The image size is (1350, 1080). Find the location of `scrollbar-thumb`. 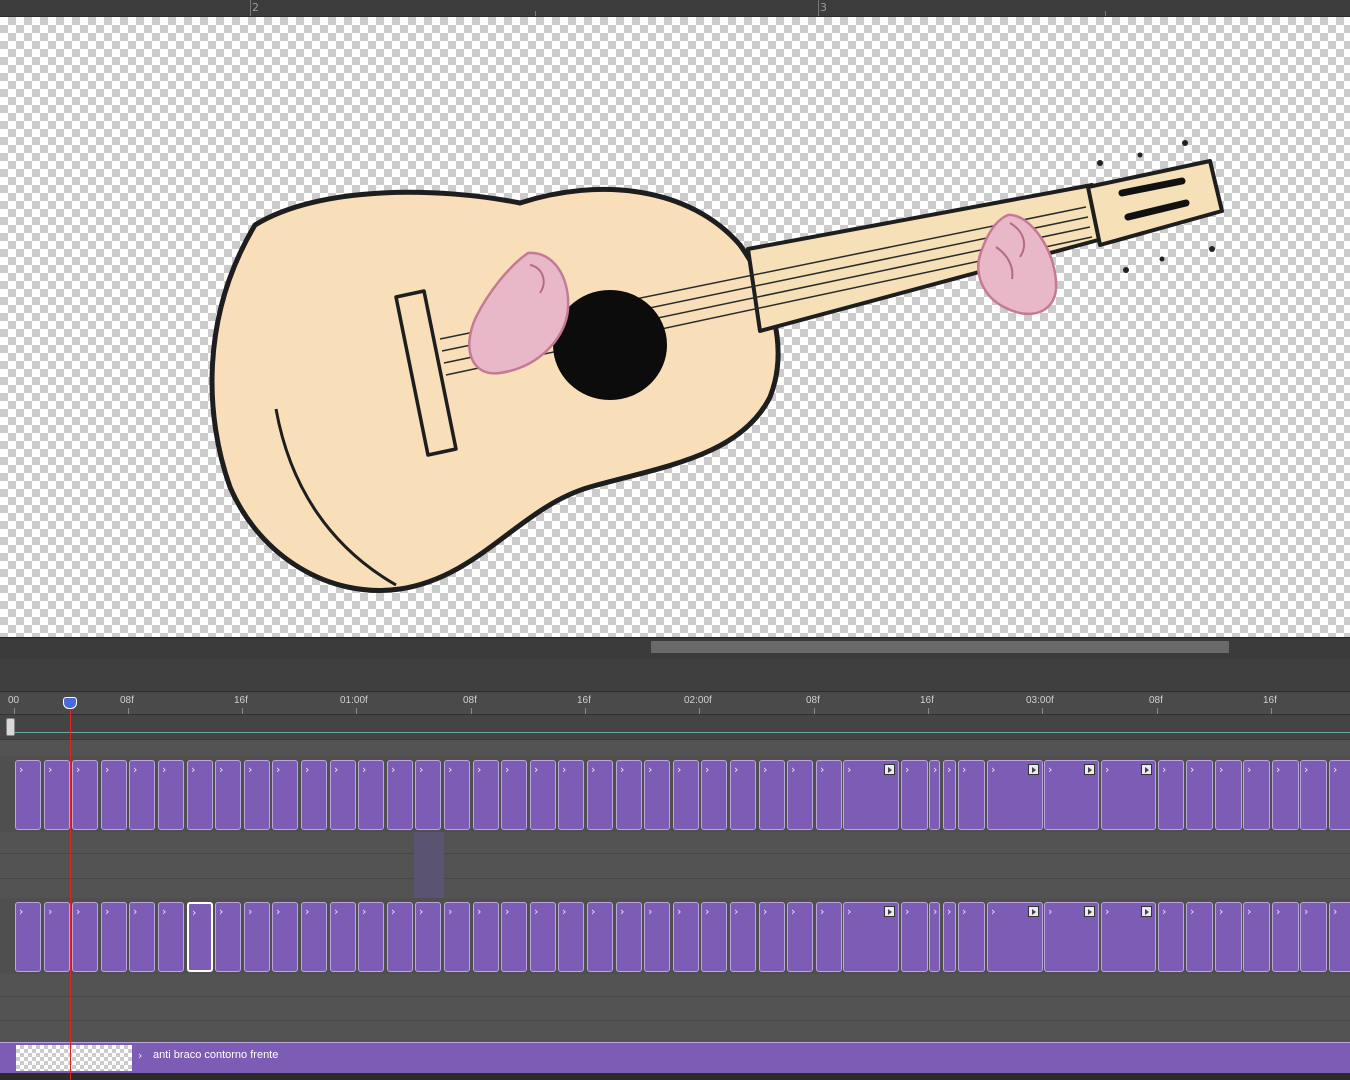

scrollbar-thumb is located at coordinates (940, 647).